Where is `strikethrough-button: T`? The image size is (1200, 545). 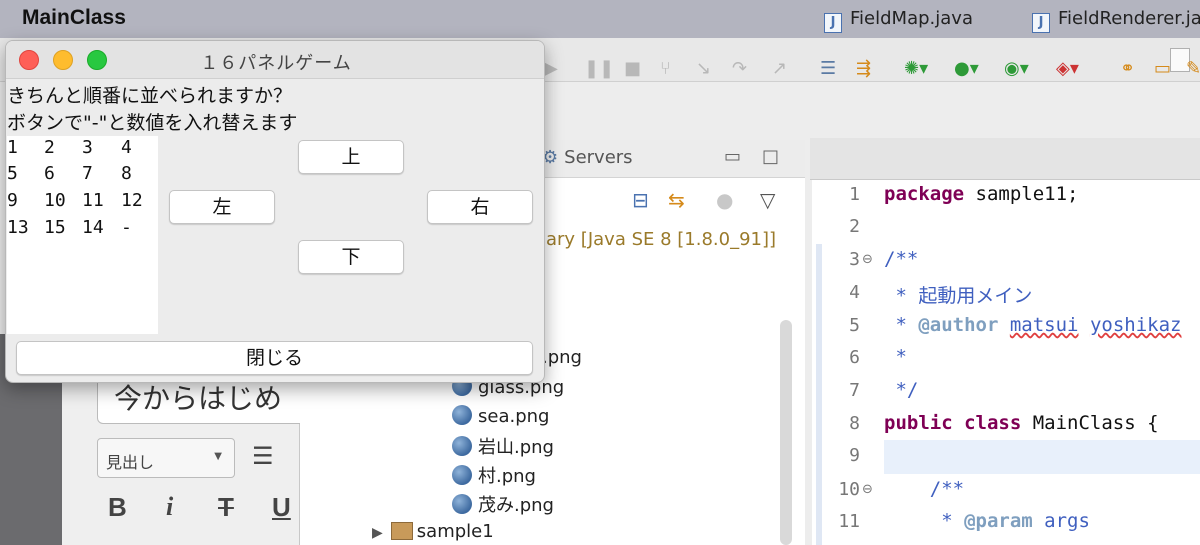 strikethrough-button: T is located at coordinates (226, 507).